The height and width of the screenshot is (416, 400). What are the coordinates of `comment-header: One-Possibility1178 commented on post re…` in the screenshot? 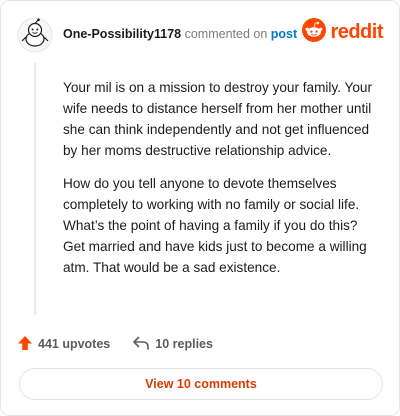 It's located at (200, 35).